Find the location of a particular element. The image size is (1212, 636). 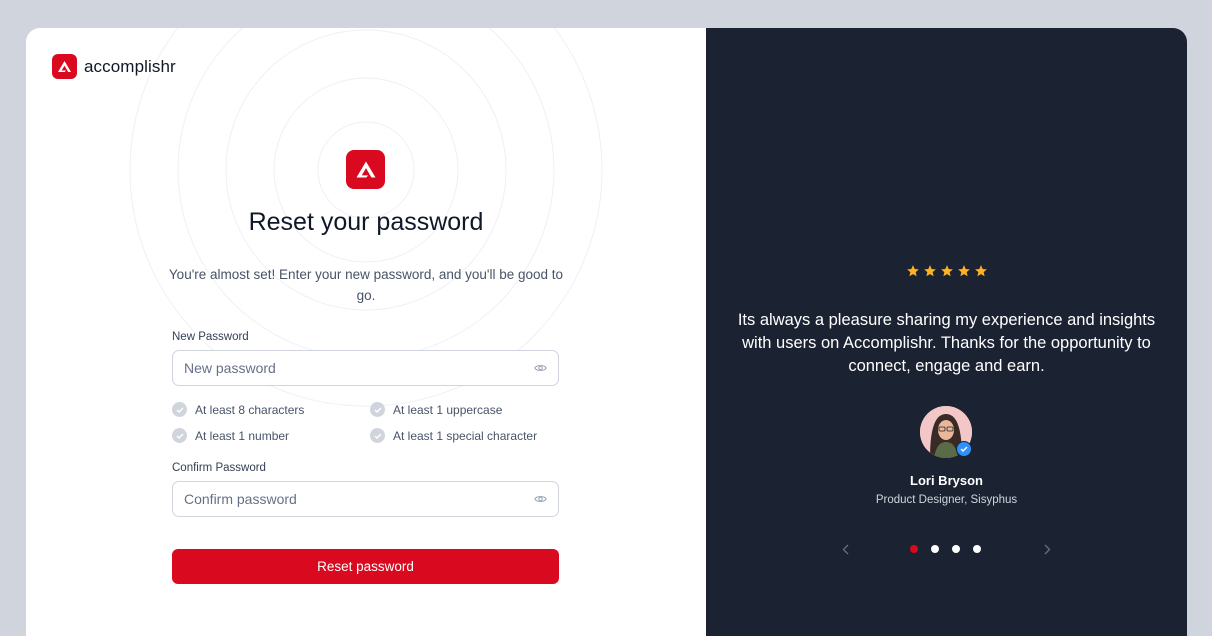

requirement-item: At least 1 number is located at coordinates (230, 435).